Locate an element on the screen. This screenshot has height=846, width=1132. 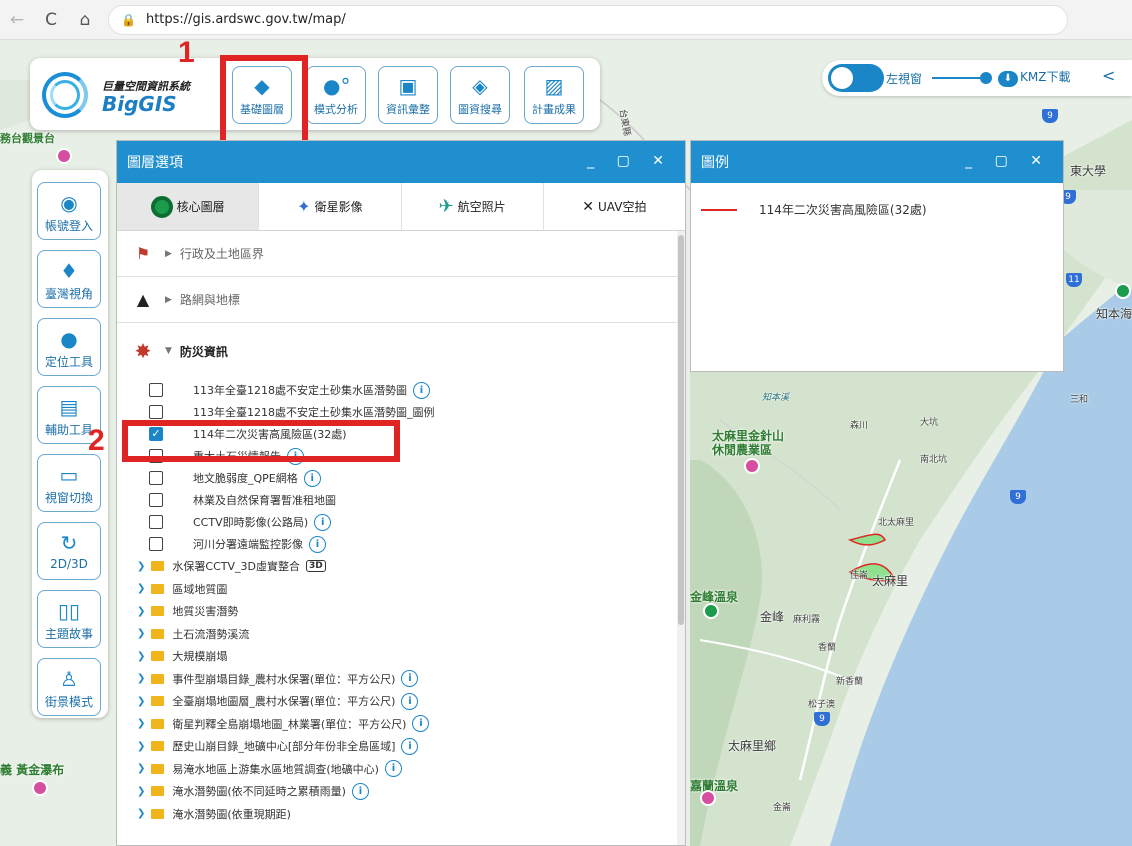
taiwan-view-button: ♦ 臺灣視角 is located at coordinates (69, 279).